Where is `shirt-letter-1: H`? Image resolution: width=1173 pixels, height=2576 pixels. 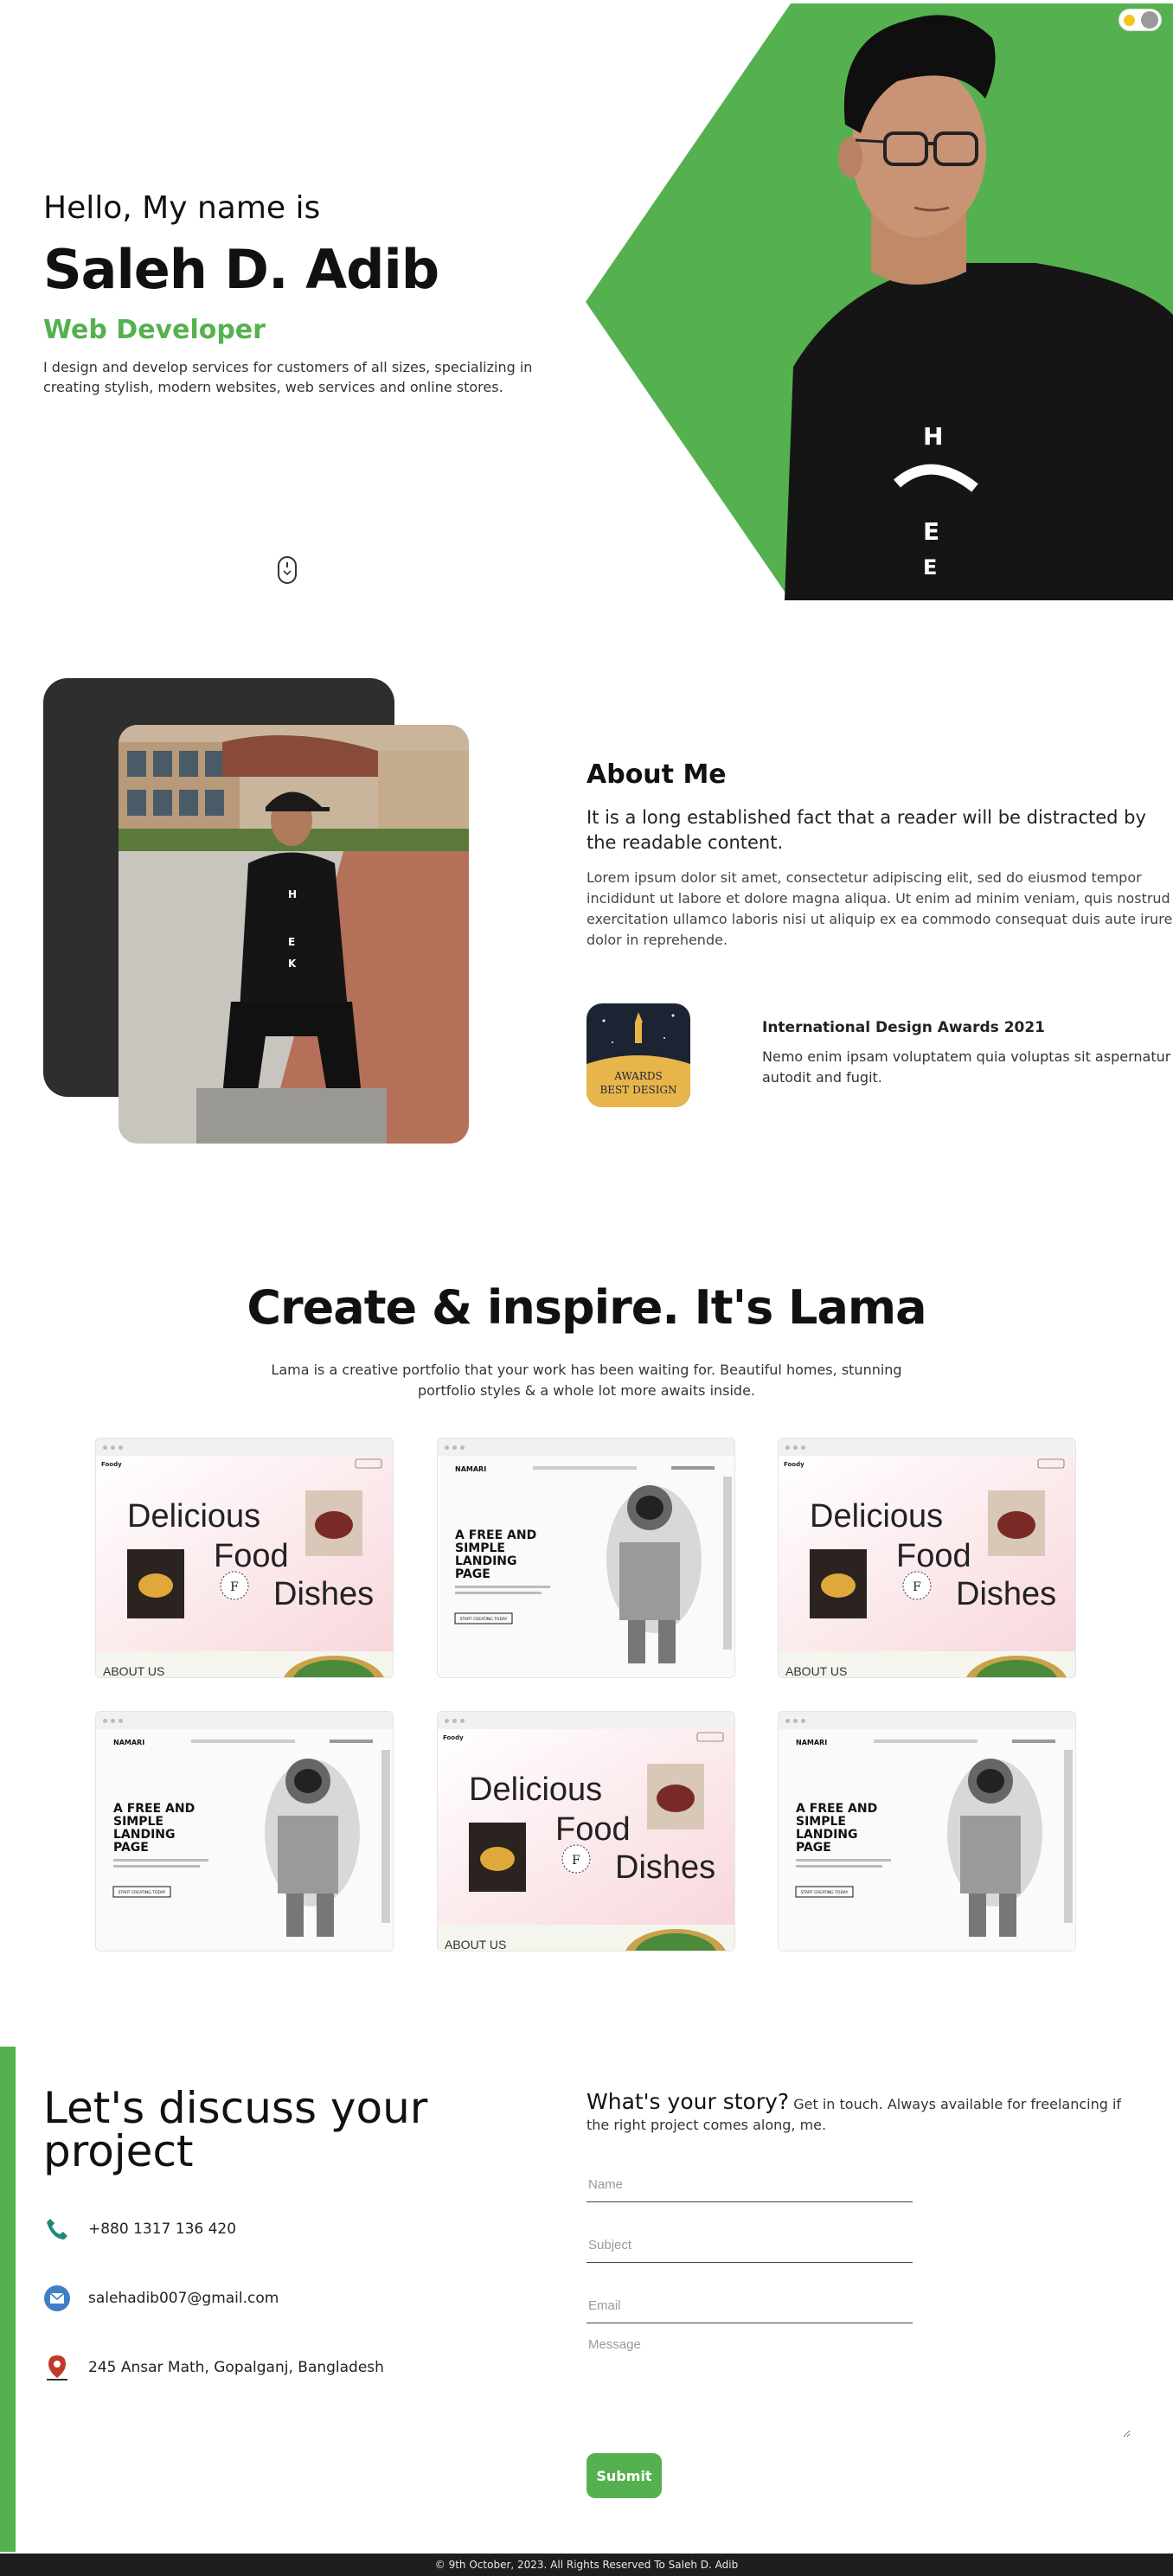 shirt-letter-1: H is located at coordinates (933, 436).